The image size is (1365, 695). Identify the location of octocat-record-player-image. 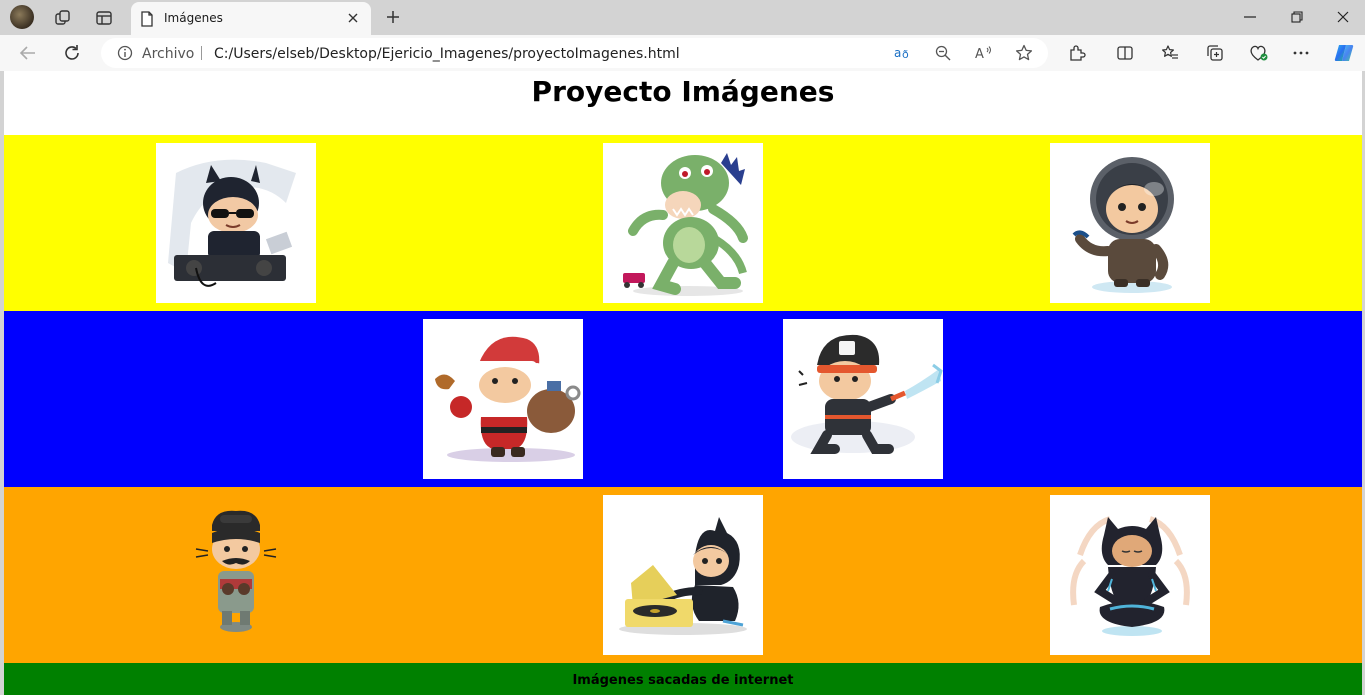
(683, 575).